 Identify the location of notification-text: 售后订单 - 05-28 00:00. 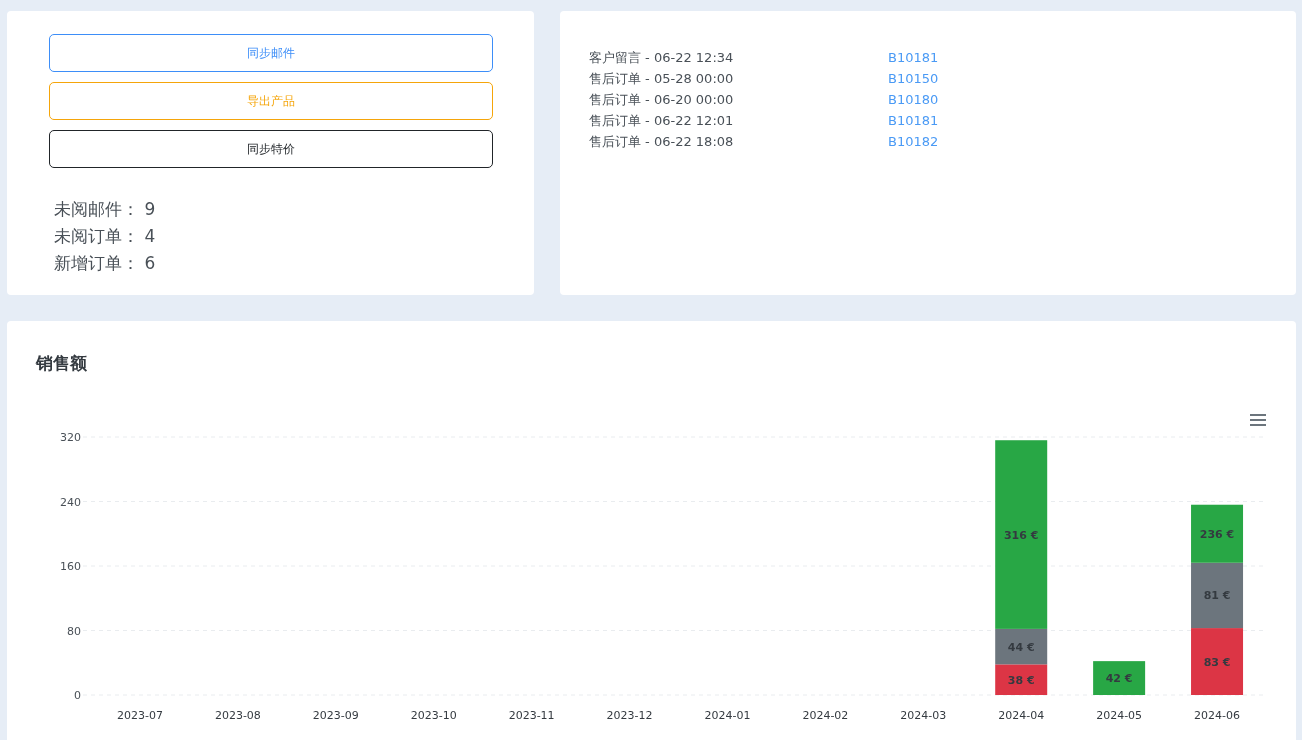
(662, 79).